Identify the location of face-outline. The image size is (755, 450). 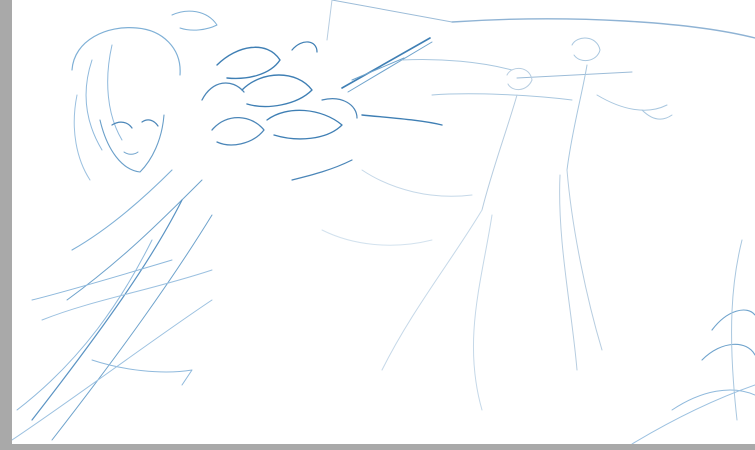
(132, 143).